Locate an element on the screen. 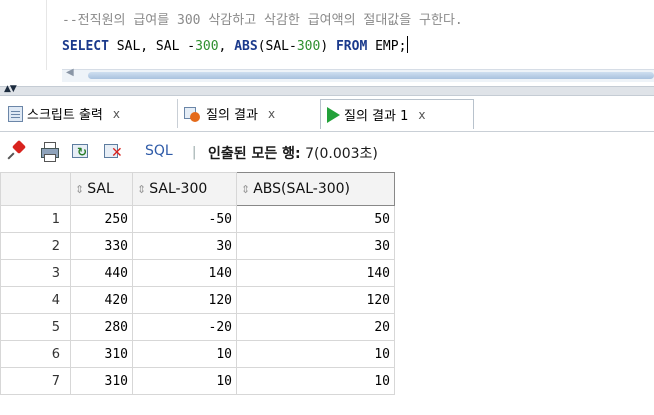 The height and width of the screenshot is (415, 654). tab-script-output: 스크립트 출력 x is located at coordinates (87, 113).